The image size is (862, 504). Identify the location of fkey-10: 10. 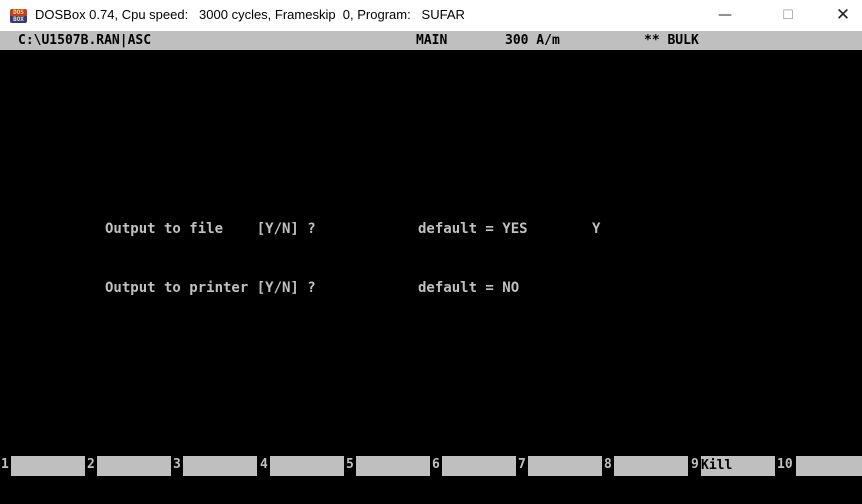
(819, 466).